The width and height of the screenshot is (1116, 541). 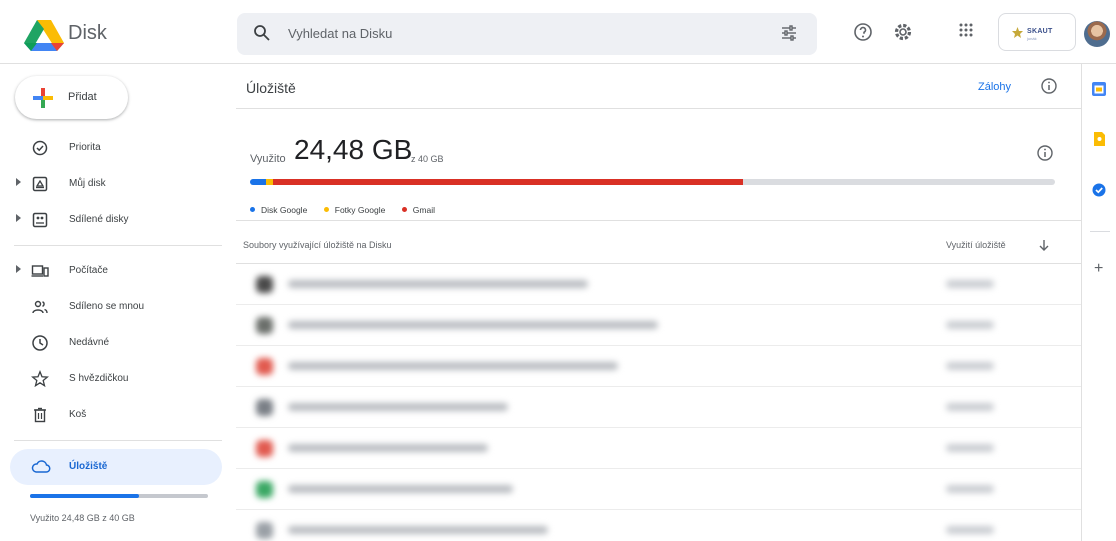 I want to click on computer-icon, so click(x=40, y=271).